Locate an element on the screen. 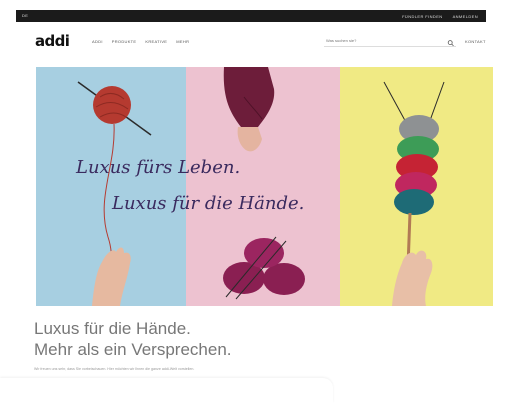 This screenshot has width=515, height=403. headline-line-1: Luxus für die Hände. is located at coordinates (112, 328).